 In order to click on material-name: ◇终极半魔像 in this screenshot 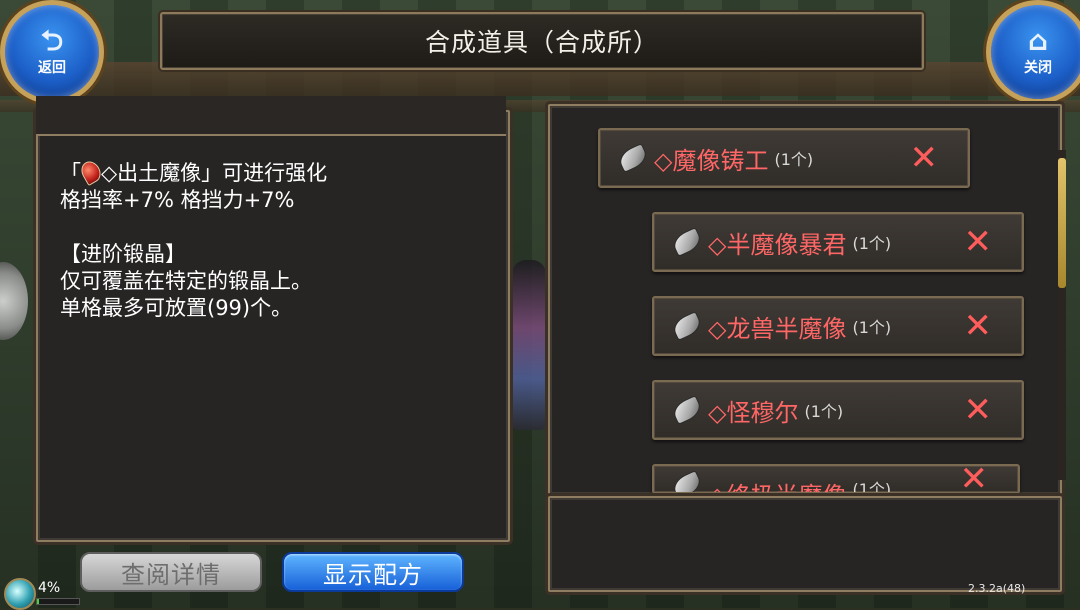, I will do `click(777, 484)`.